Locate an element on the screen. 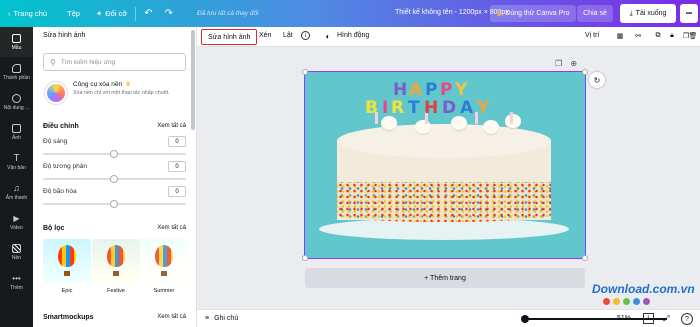 This screenshot has width=700, height=327. rail-item-elements: Thành phần is located at coordinates (16, 72).